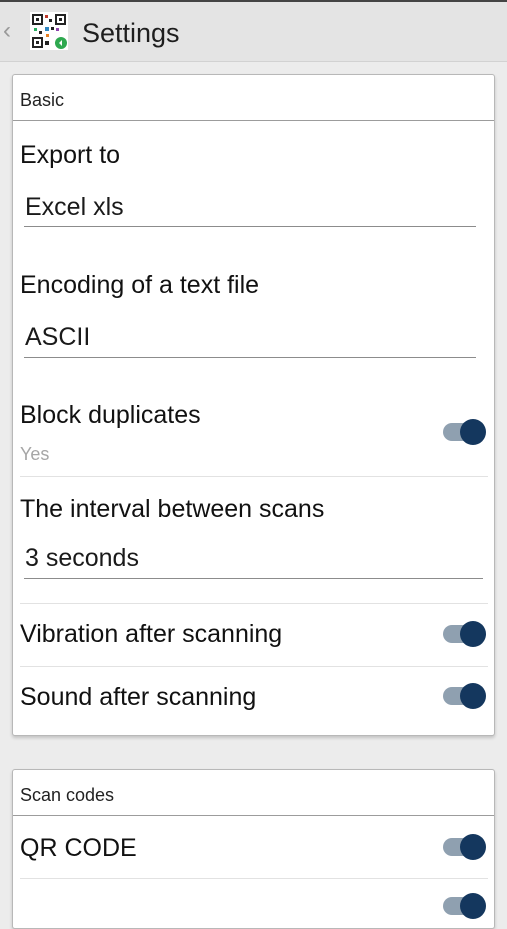  Describe the element at coordinates (253, 561) in the screenshot. I see `scan-interval-field: 3 seconds` at that location.